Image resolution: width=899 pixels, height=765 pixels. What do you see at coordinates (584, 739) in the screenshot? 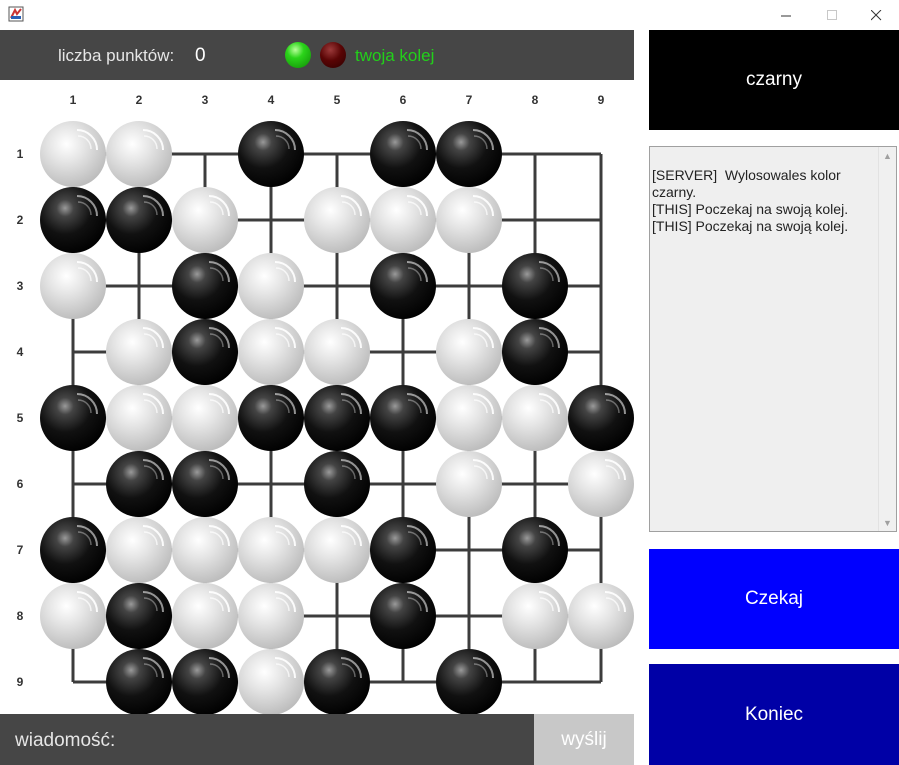
I see `send-button: wyślij` at bounding box center [584, 739].